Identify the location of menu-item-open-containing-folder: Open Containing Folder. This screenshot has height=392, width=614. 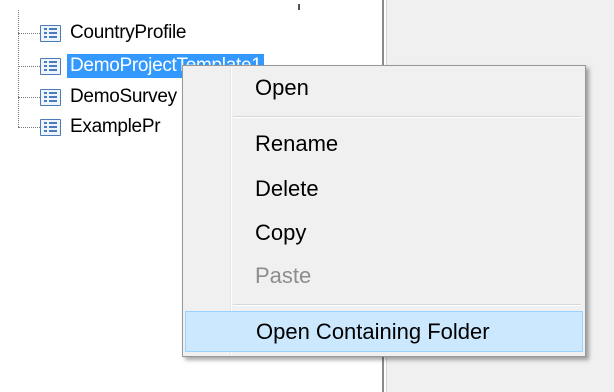
(384, 331).